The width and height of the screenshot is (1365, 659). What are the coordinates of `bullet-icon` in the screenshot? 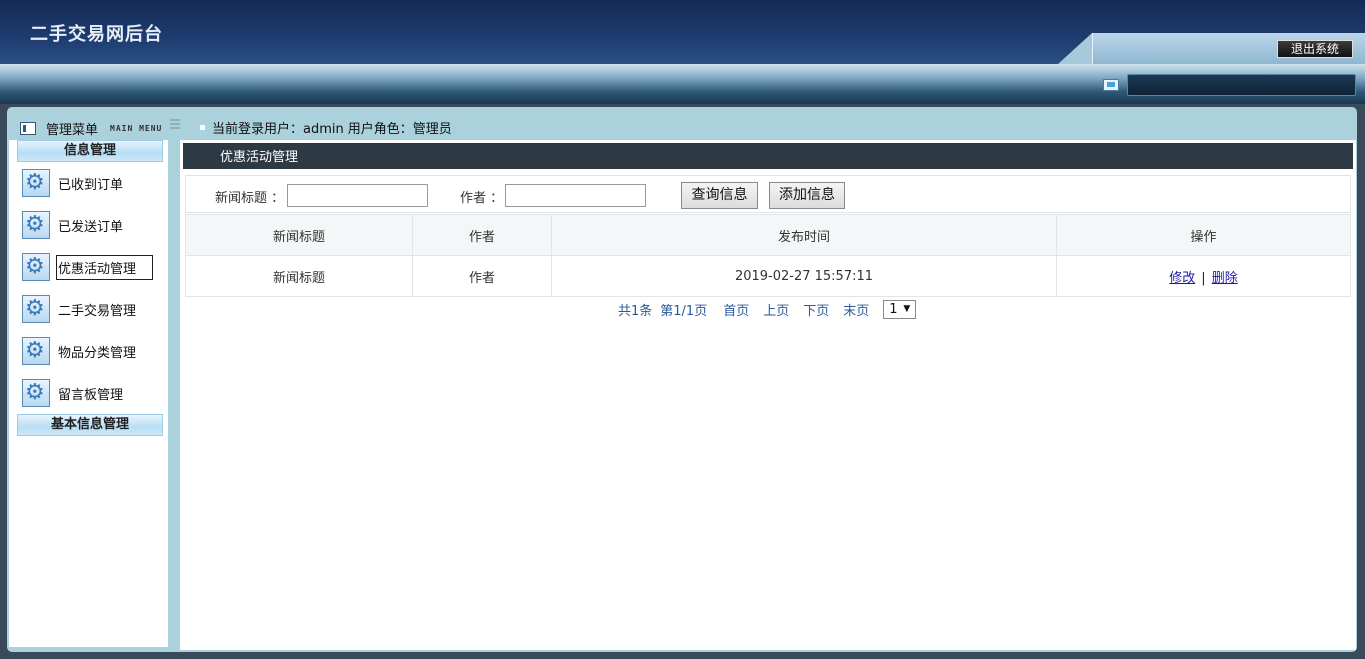 It's located at (202, 127).